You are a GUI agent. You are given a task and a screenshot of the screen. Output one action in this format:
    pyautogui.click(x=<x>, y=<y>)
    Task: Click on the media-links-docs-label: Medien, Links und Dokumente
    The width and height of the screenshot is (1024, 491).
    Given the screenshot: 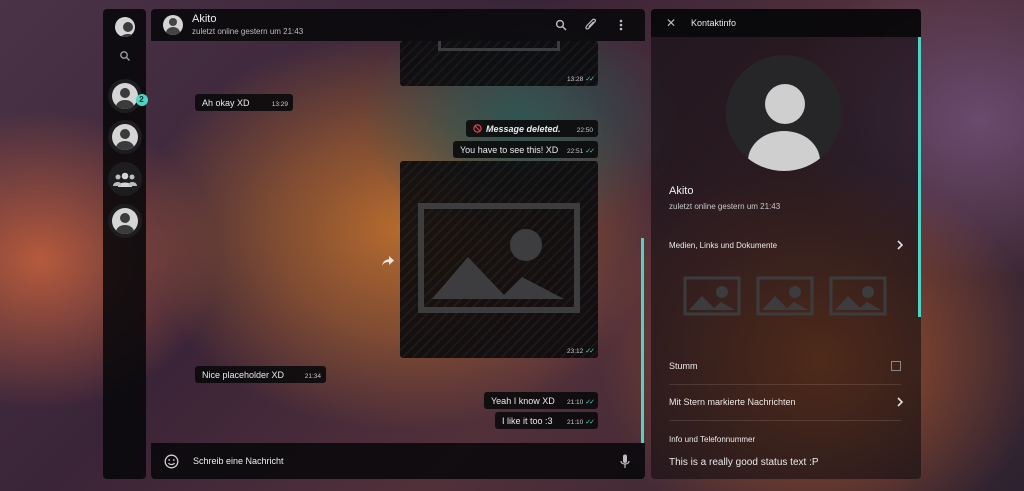 What is the action you would take?
    pyautogui.click(x=723, y=245)
    